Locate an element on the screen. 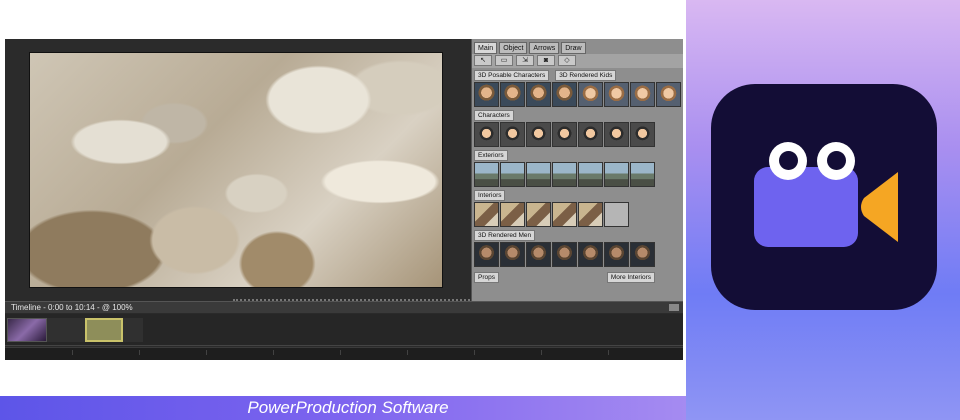  camera-app-icon is located at coordinates (824, 197).